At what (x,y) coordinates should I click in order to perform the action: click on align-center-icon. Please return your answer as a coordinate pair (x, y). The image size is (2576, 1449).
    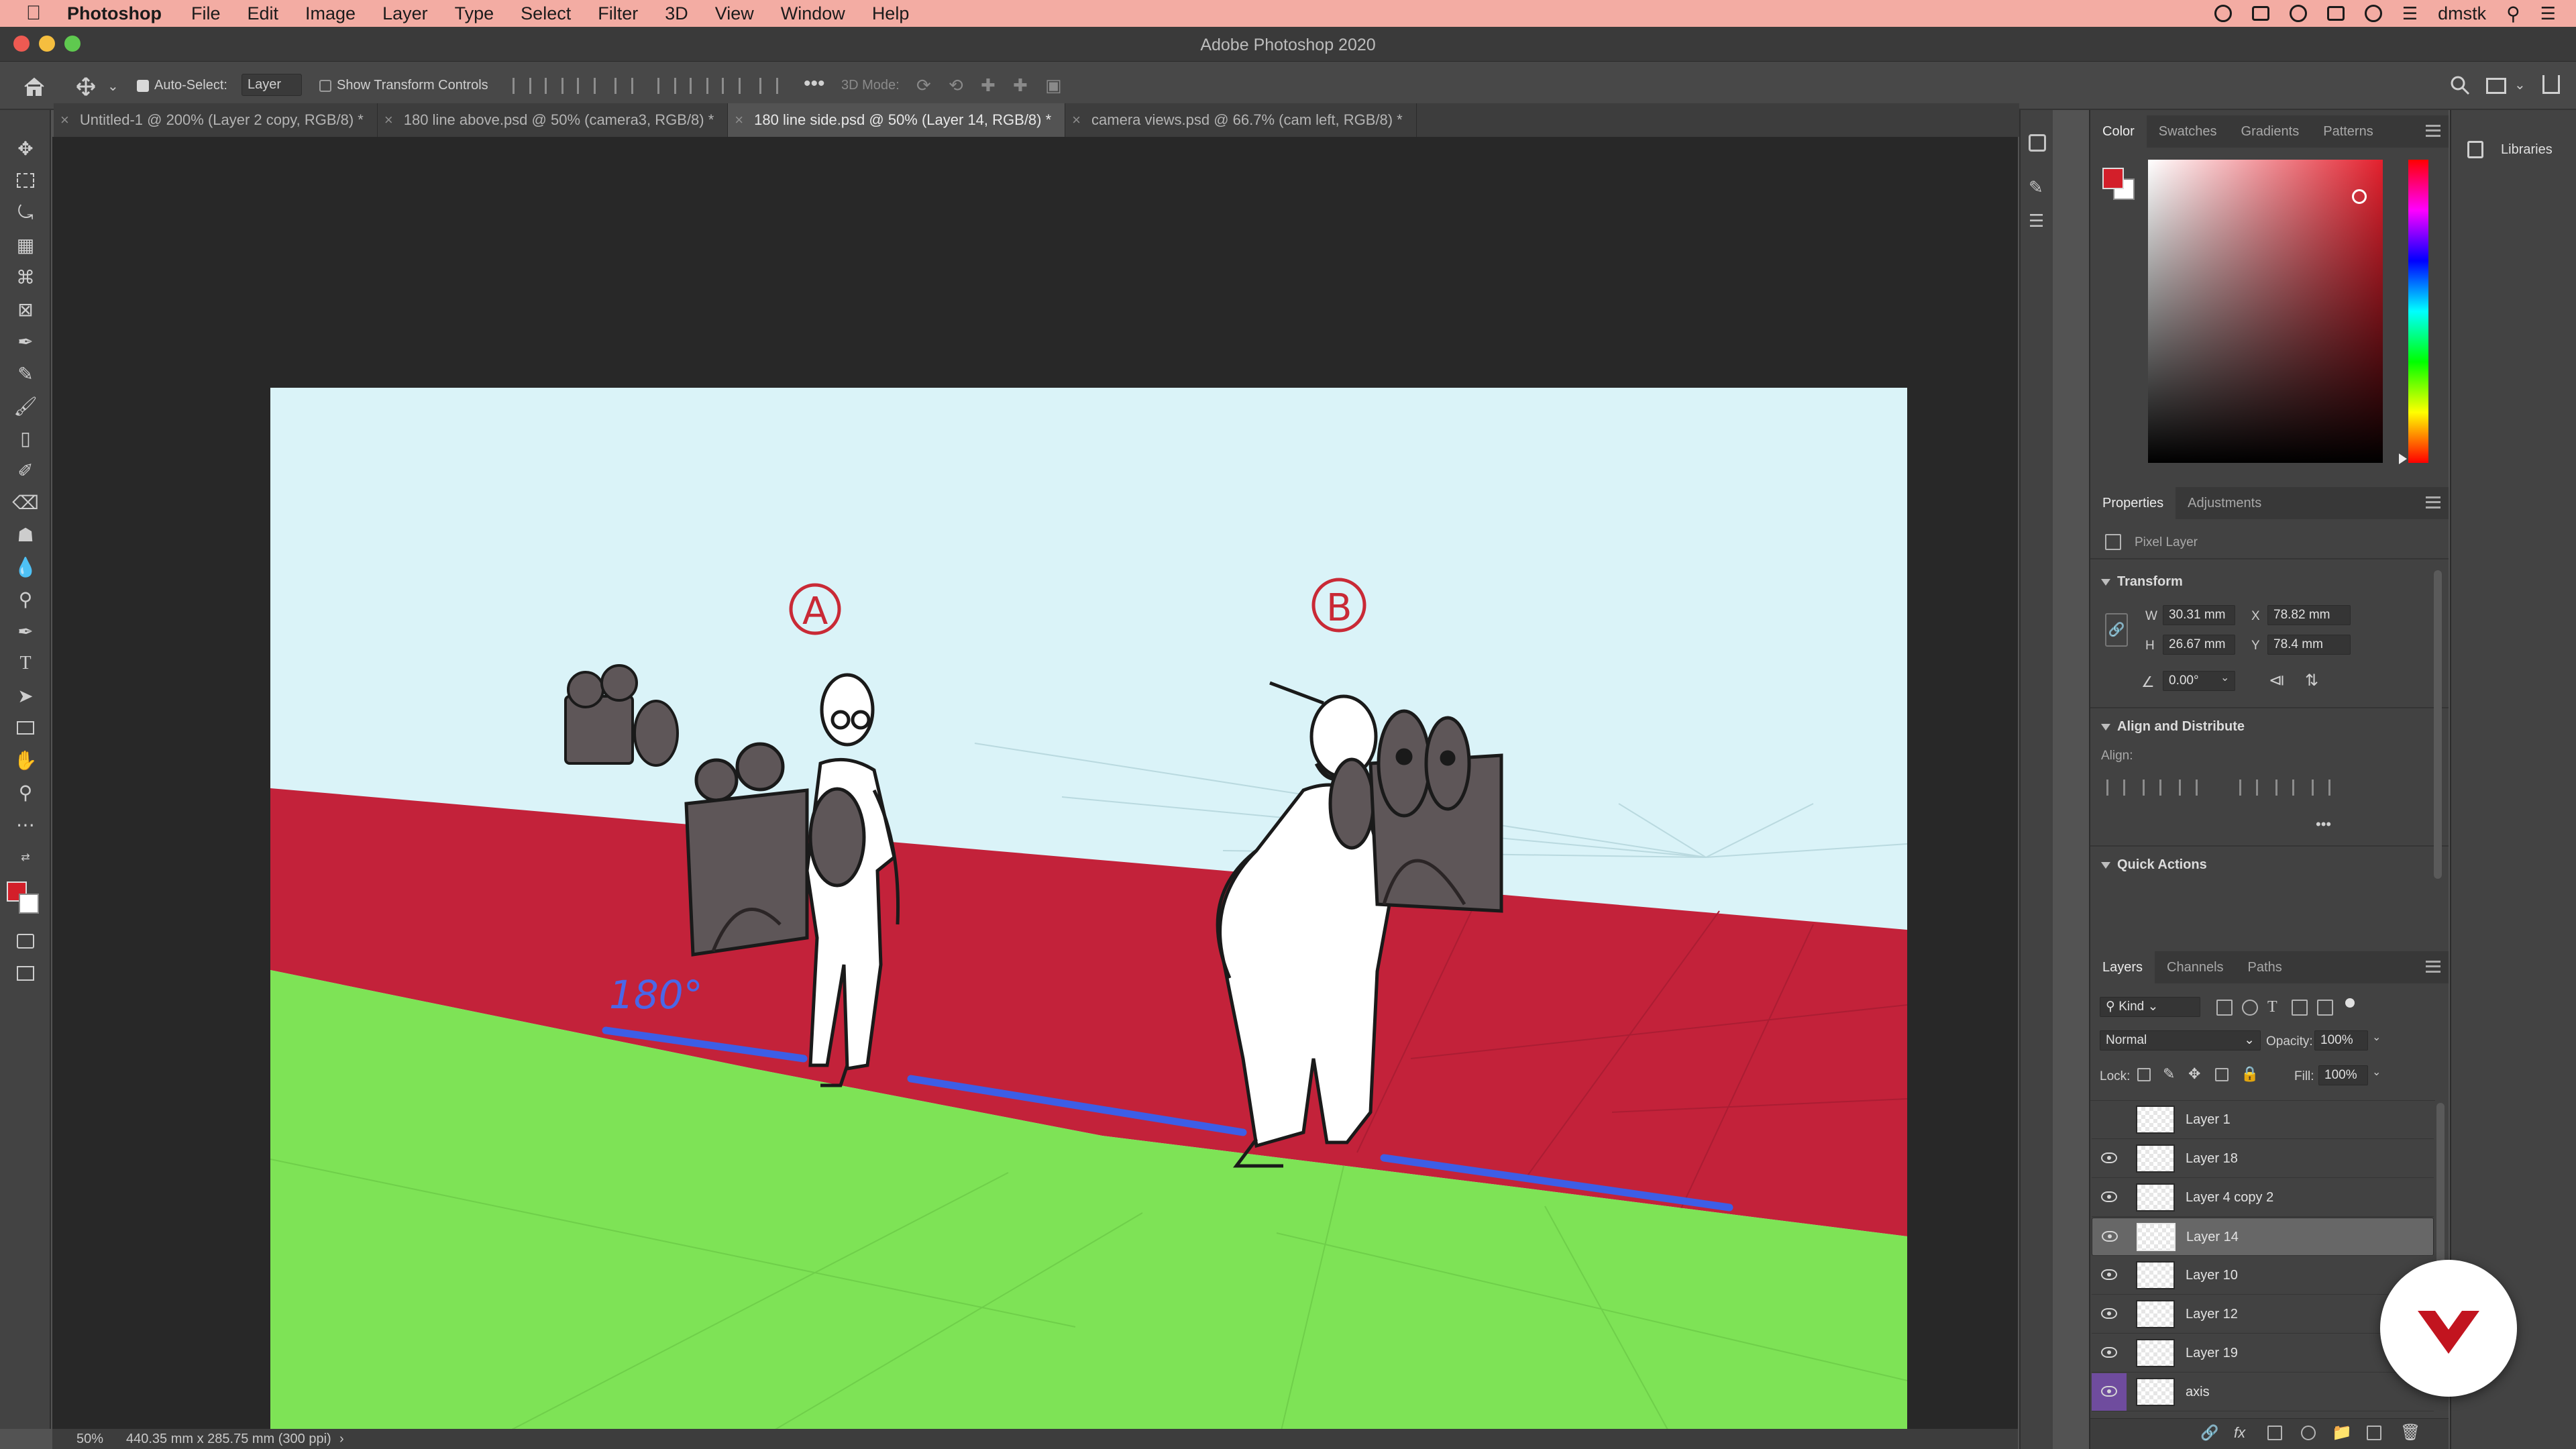
    Looking at the image, I should click on (554, 86).